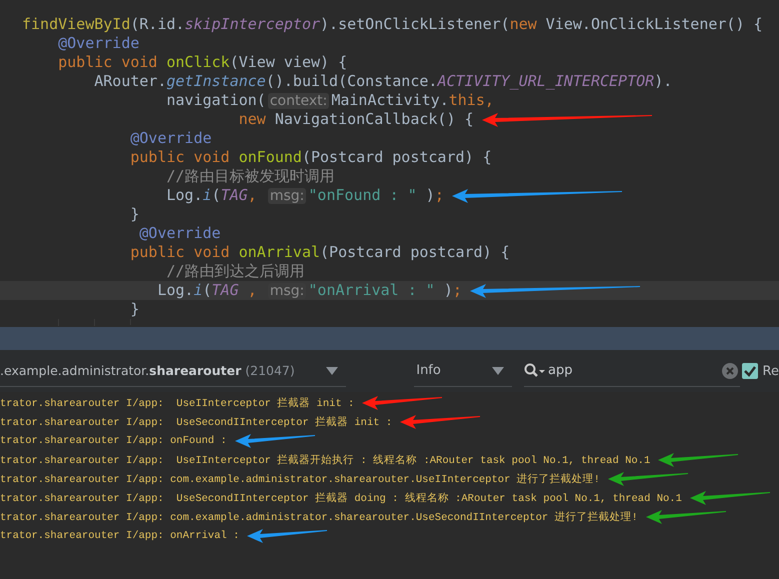  Describe the element at coordinates (634, 370) in the screenshot. I see `search-field: app` at that location.